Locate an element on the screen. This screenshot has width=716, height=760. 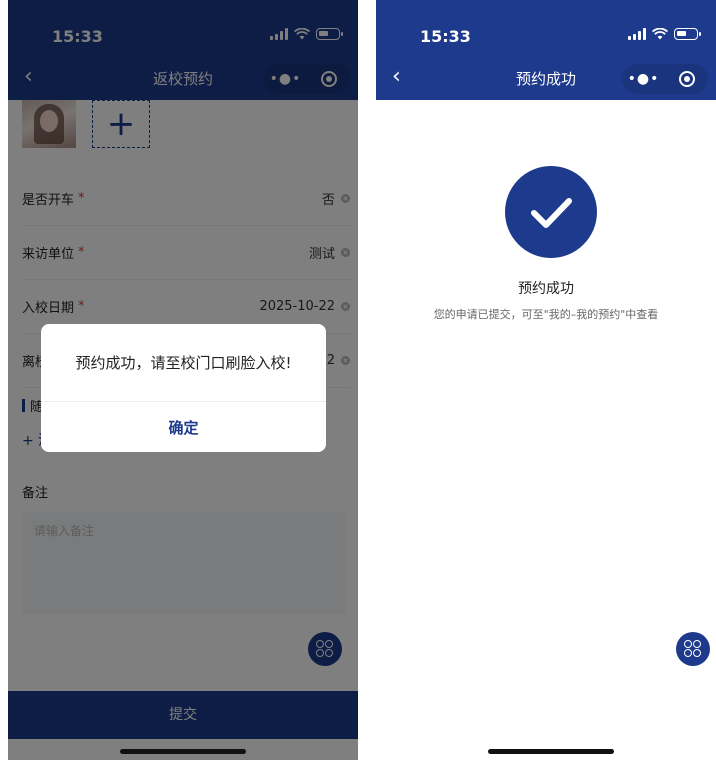
dialog-message: 预约成功，请至校门口刷脸入校! is located at coordinates (183, 363).